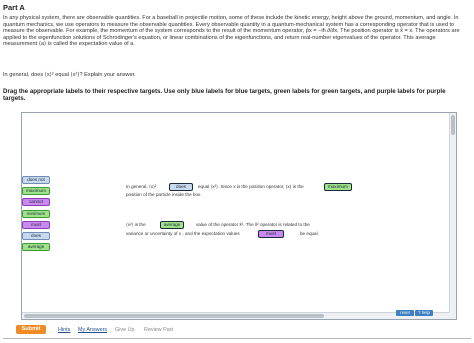  Describe the element at coordinates (136, 224) in the screenshot. I see `sentence2-part1: ⟨x²⟩ is the` at that location.